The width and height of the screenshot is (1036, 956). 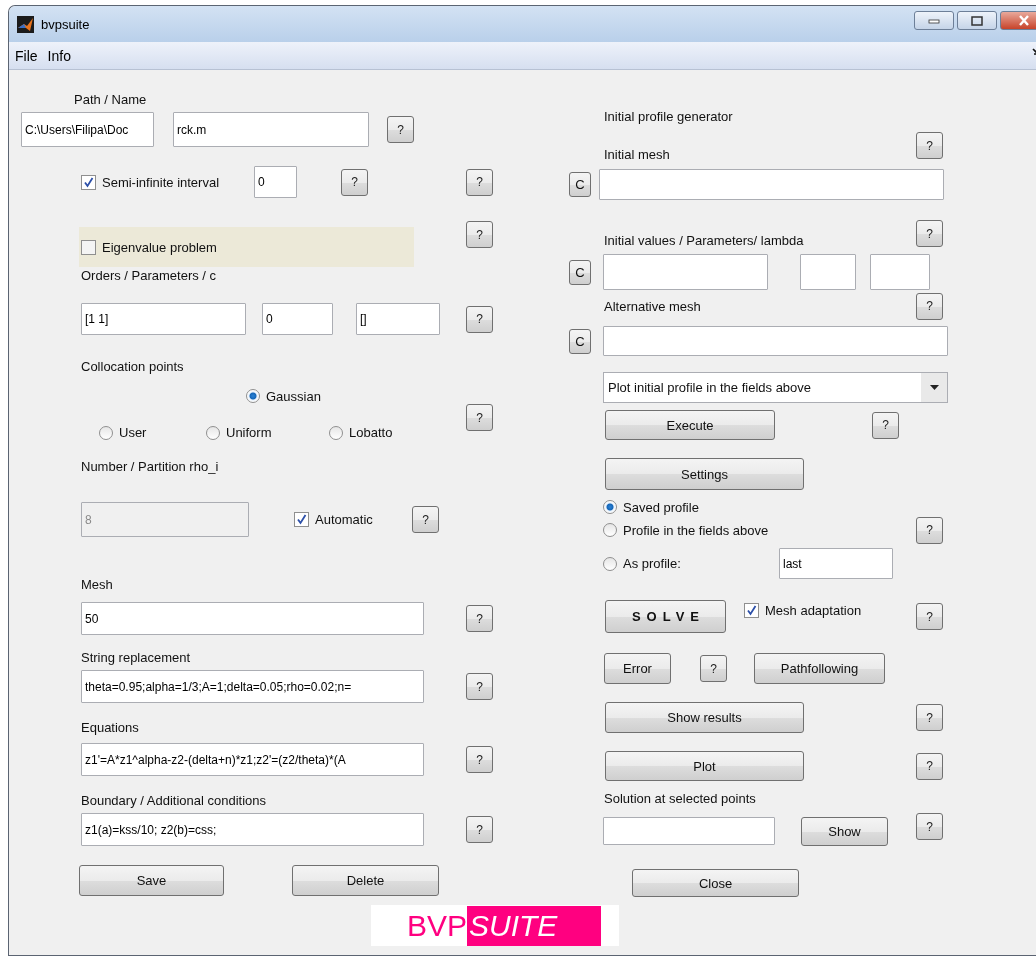 I want to click on checkbox-label: Mesh adaptation, so click(x=813, y=610).